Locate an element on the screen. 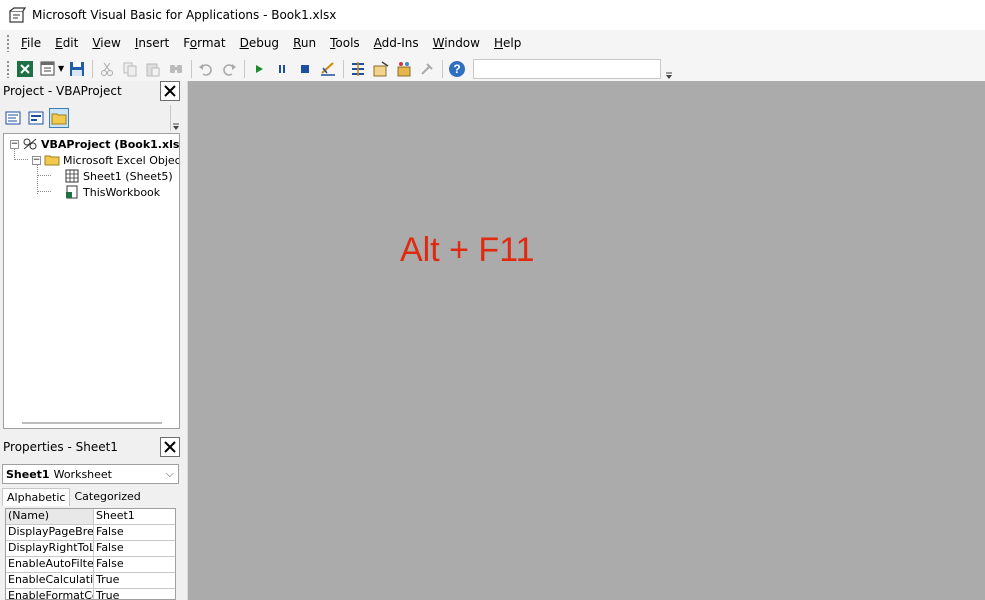 The height and width of the screenshot is (600, 985). tab-categorized: Categorized is located at coordinates (107, 497).